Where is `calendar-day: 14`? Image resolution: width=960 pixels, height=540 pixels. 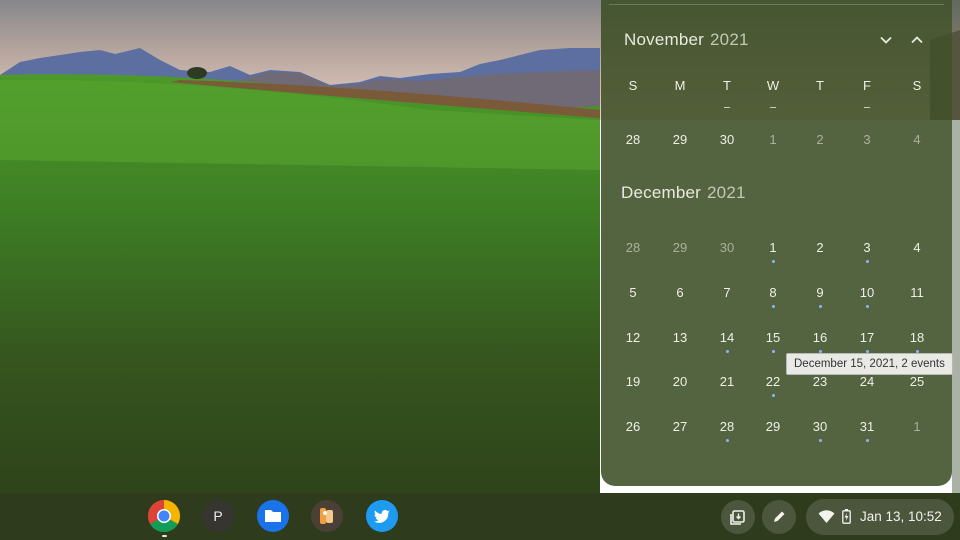
calendar-day: 14 is located at coordinates (727, 341).